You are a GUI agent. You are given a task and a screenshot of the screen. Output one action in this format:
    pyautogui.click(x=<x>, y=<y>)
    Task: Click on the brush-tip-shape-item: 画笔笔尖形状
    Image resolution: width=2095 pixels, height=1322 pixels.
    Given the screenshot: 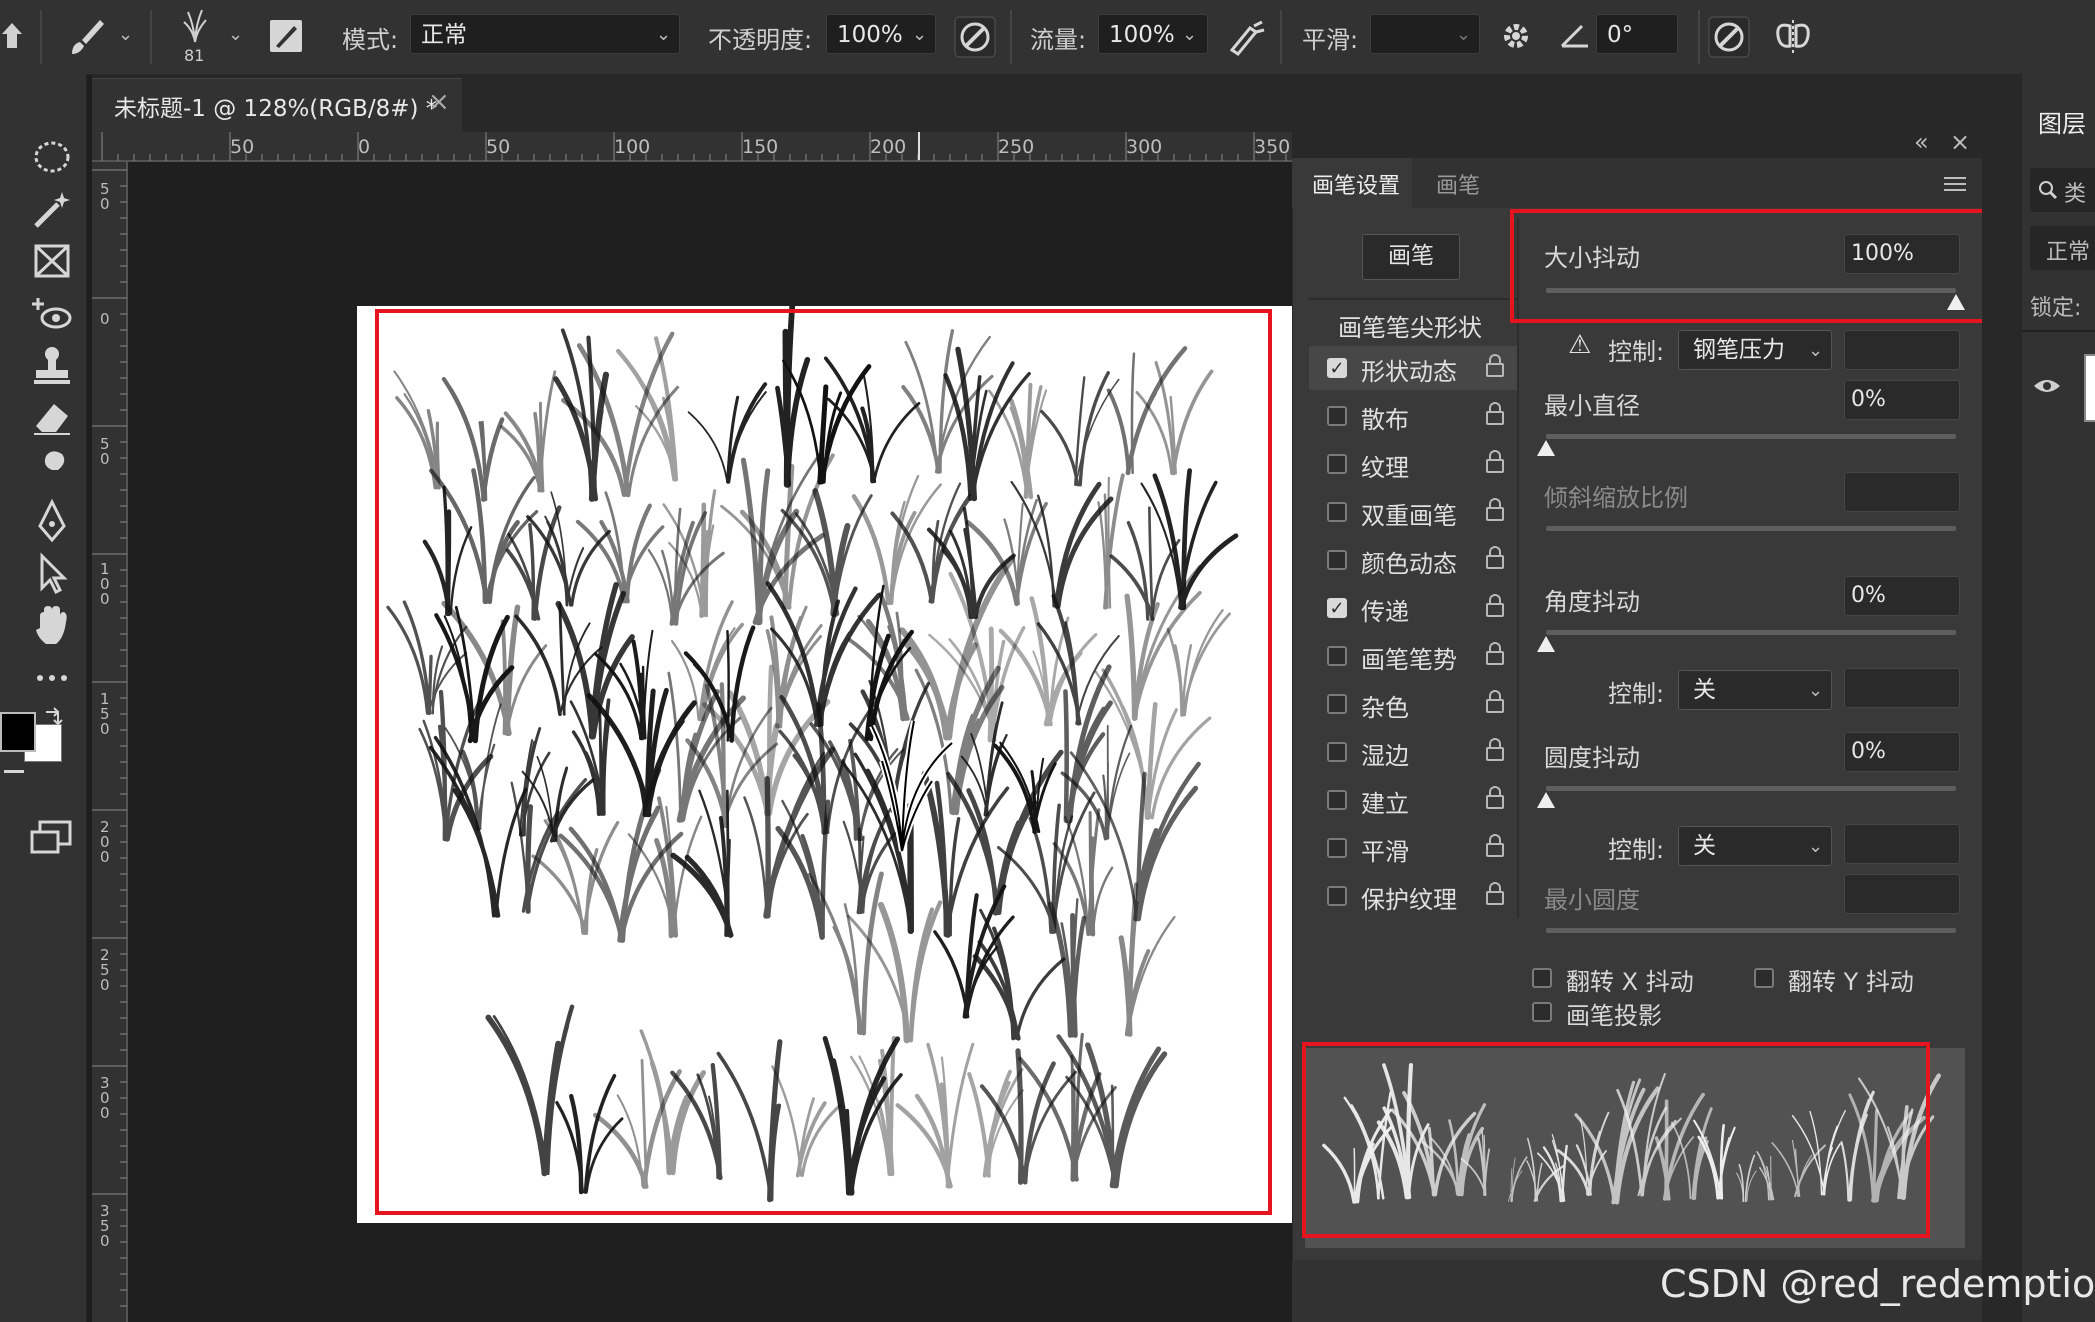 What is the action you would take?
    pyautogui.click(x=1410, y=325)
    